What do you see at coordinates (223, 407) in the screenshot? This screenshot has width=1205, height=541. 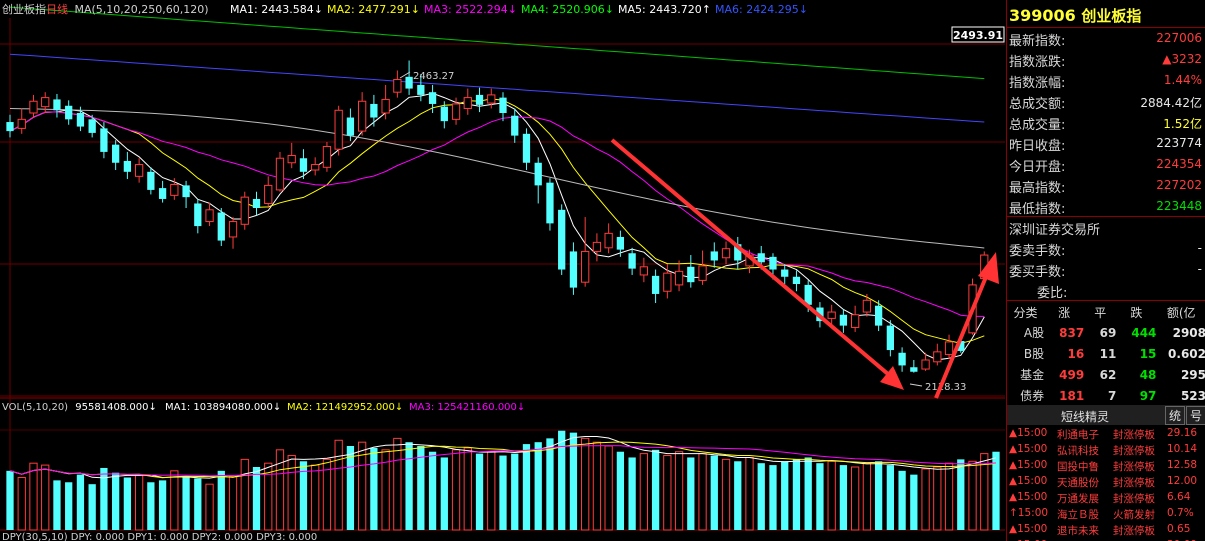 I see `volume-ma-legend-item: MA1: 103894080.000↓` at bounding box center [223, 407].